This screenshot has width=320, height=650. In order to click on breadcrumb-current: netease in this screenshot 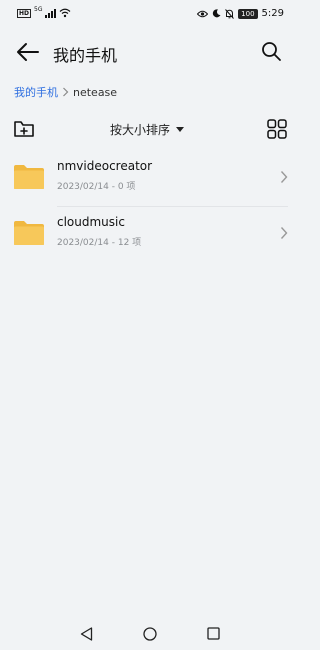, I will do `click(95, 92)`.